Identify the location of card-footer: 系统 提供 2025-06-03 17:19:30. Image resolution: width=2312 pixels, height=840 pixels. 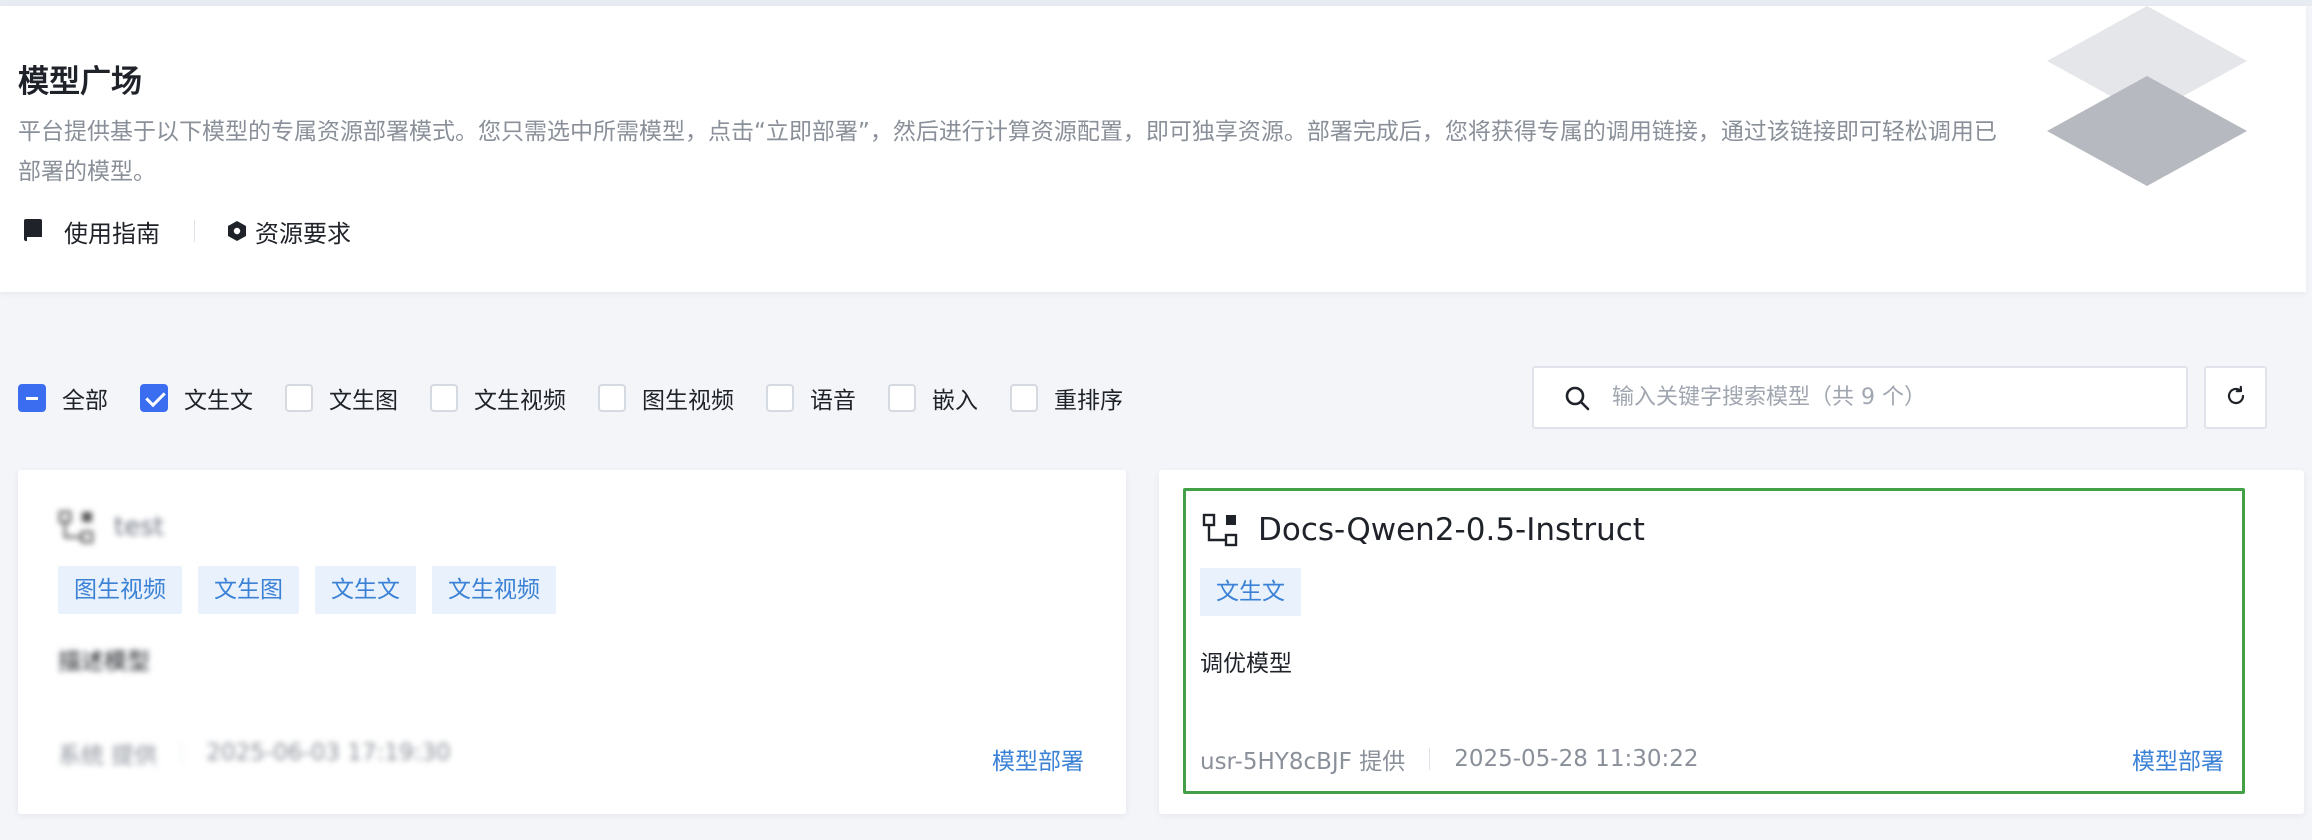
(254, 753).